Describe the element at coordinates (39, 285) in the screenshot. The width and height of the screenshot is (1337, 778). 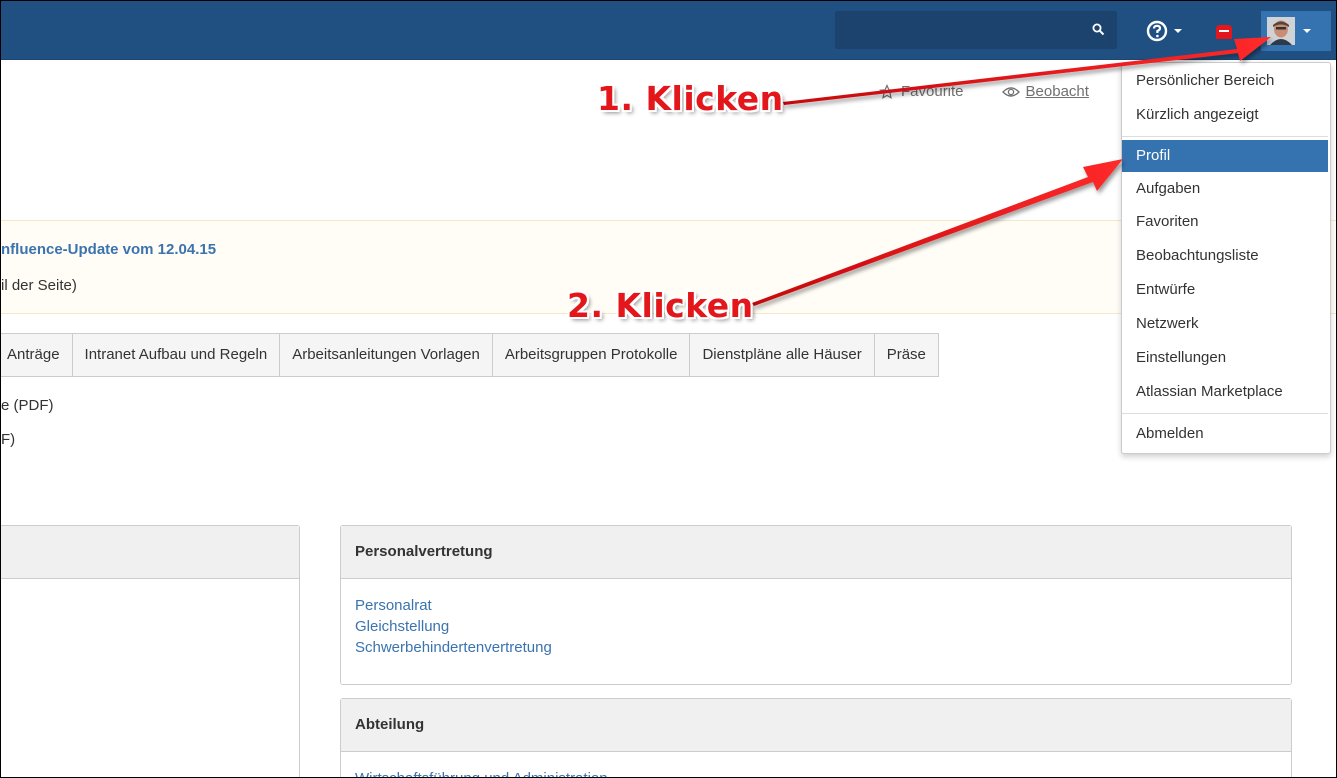
I see `banner-subtitle: il der Seite)` at that location.